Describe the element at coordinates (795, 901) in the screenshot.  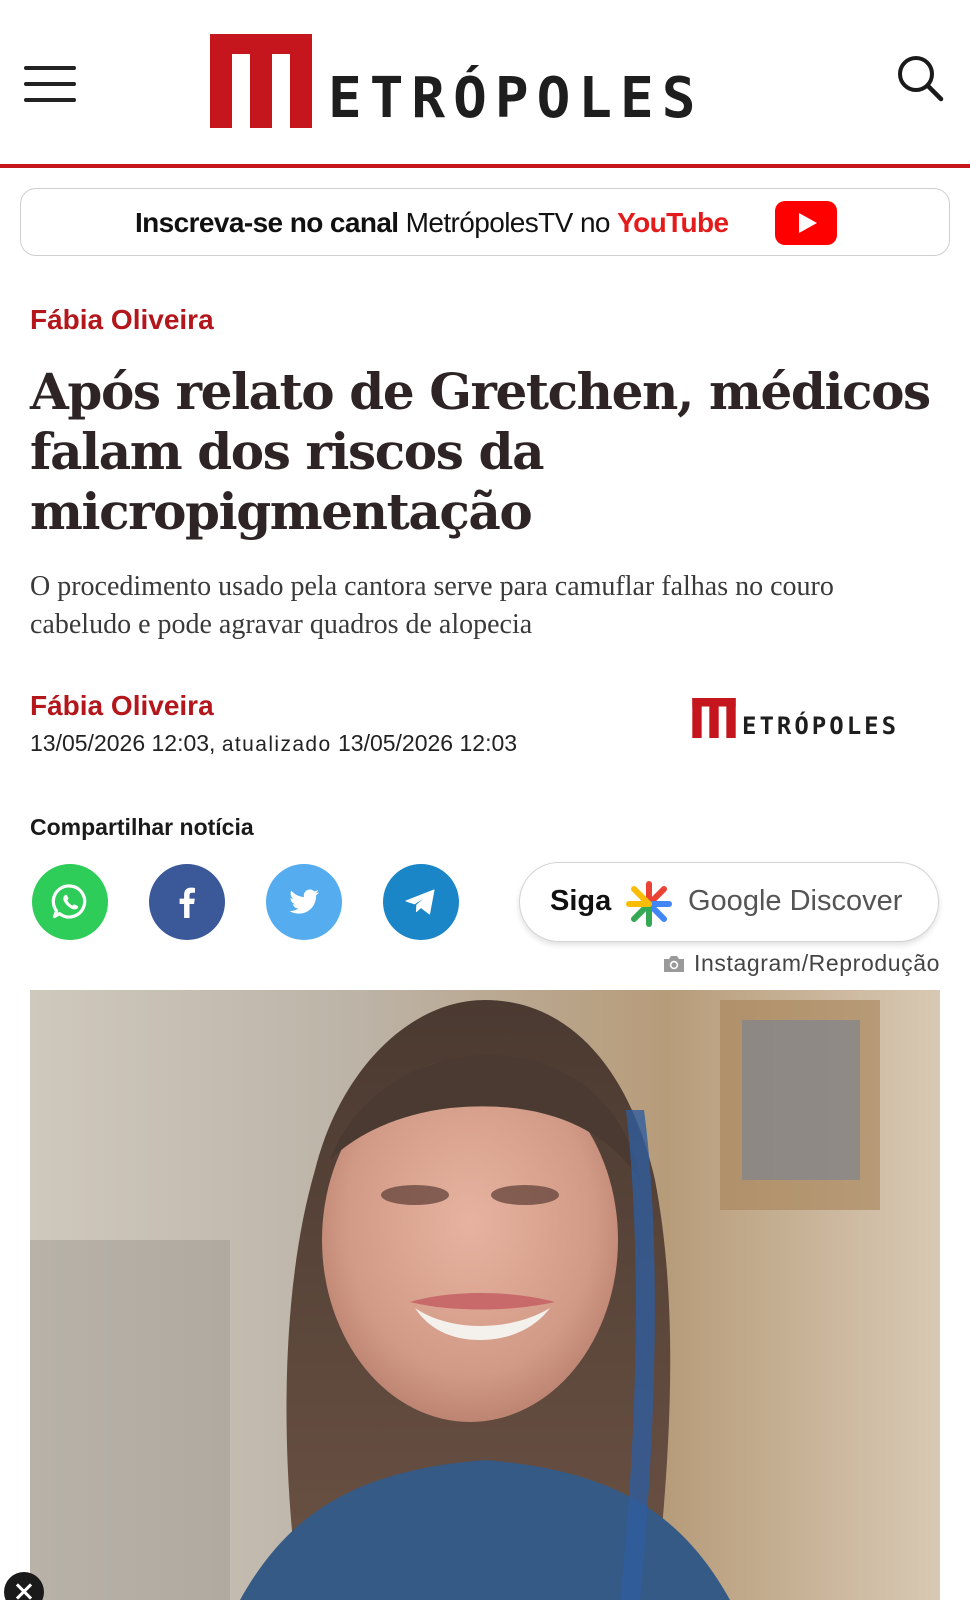
I see `google-discover-label: Google Discover` at that location.